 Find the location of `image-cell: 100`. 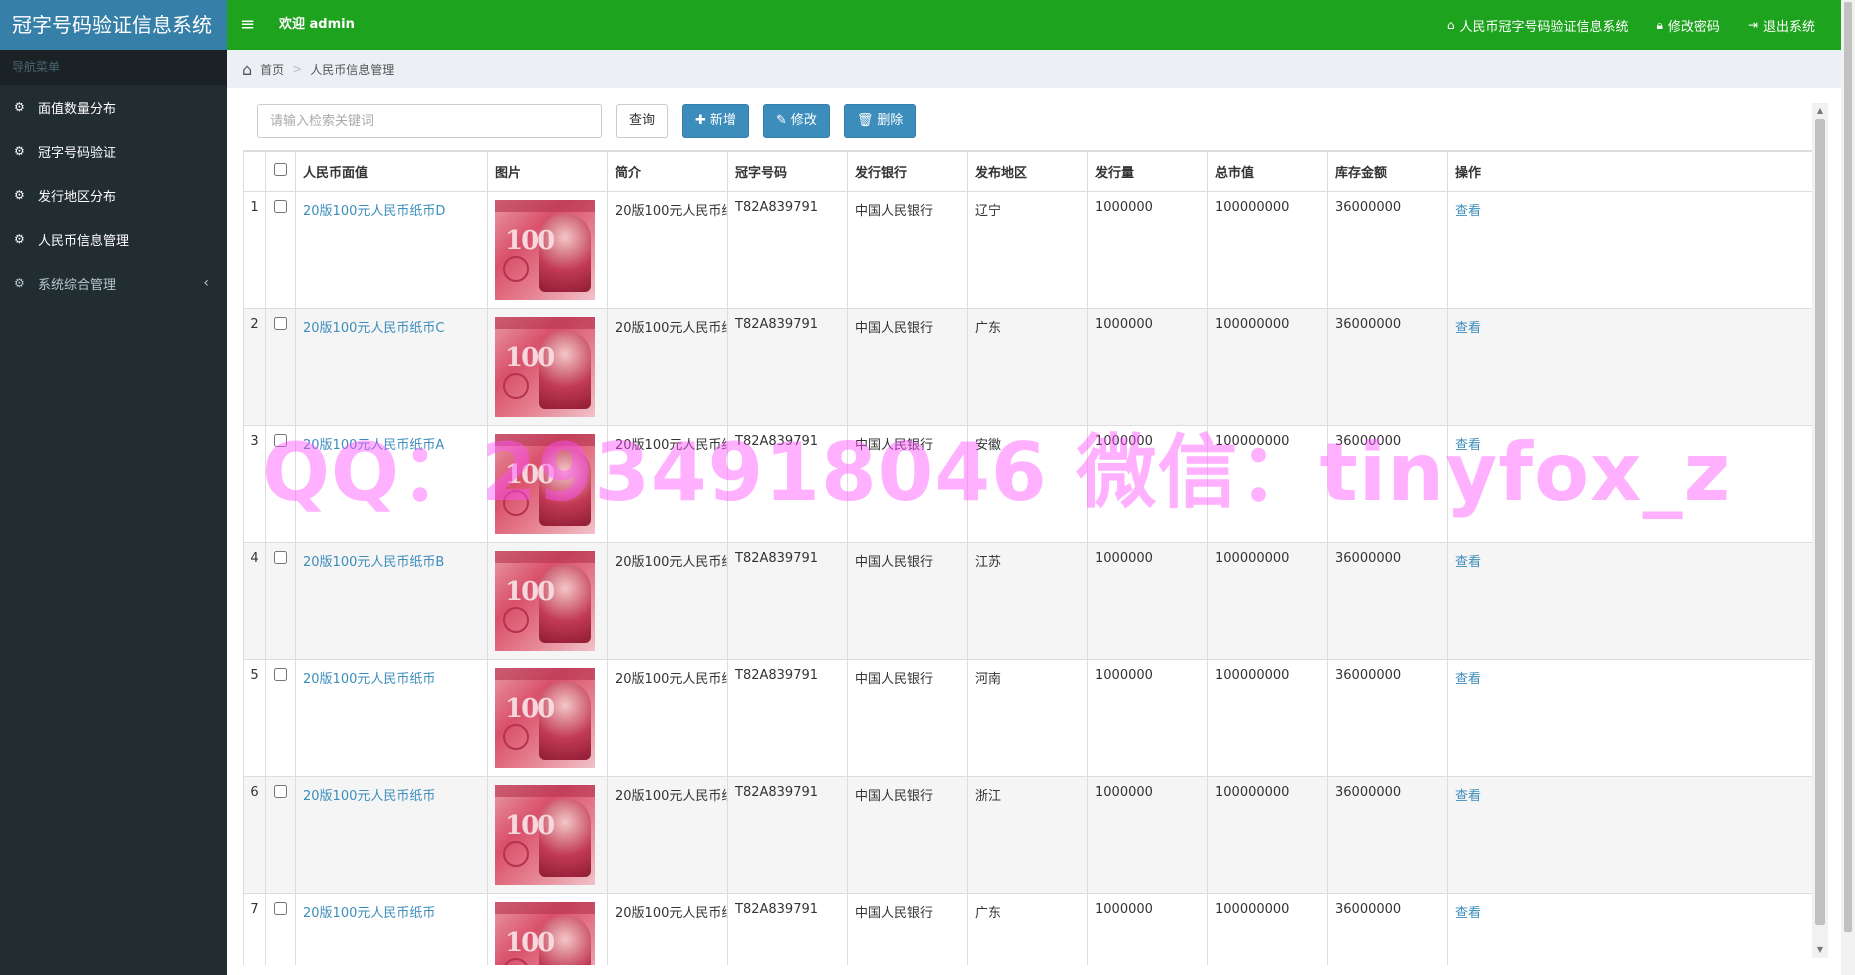

image-cell: 100 is located at coordinates (547, 718).